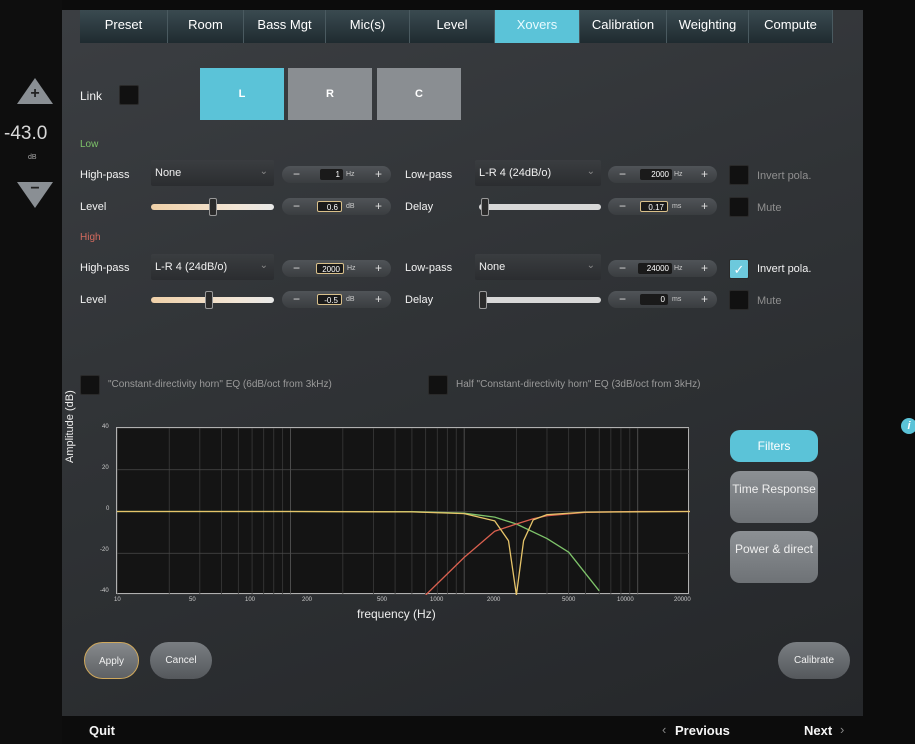  I want to click on low-lowpass-freq-stepper: − 2000 Hz +, so click(662, 174).